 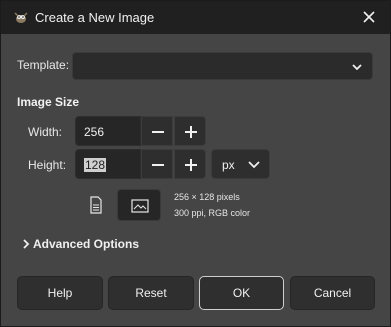 I want to click on template-dropdown, so click(x=222, y=66).